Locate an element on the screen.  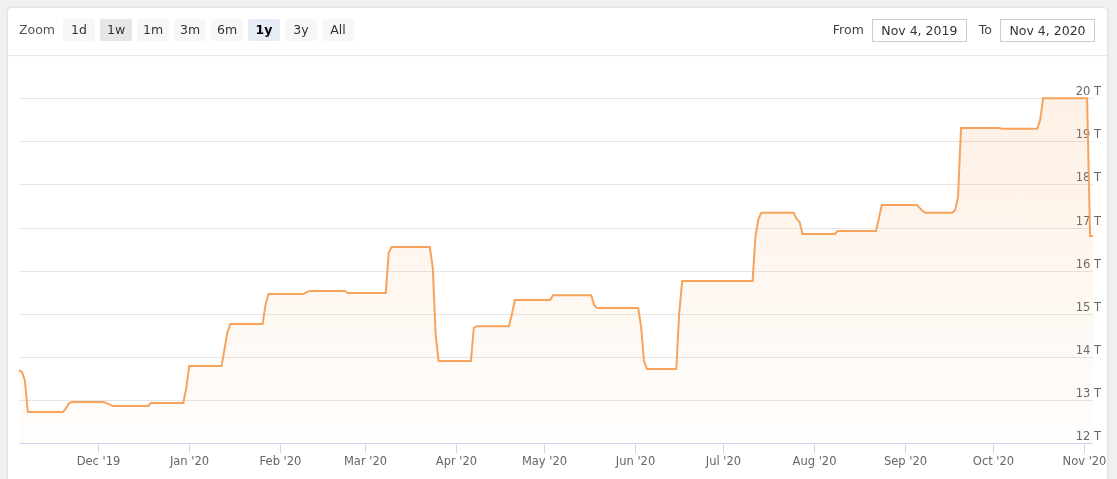
axis-label: Nov '20 is located at coordinates (1084, 461).